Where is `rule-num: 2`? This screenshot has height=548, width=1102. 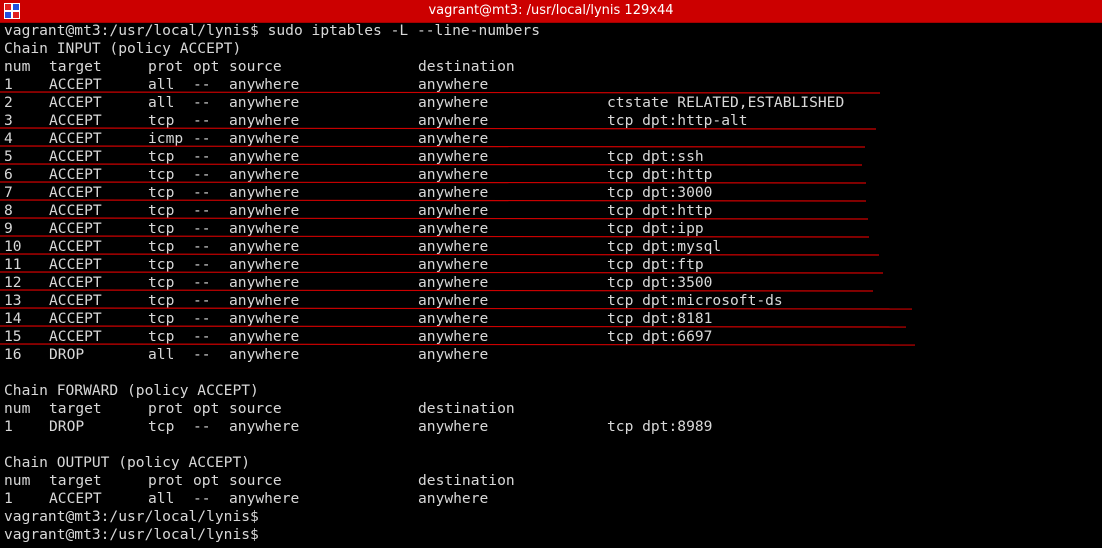
rule-num: 2 is located at coordinates (8, 102).